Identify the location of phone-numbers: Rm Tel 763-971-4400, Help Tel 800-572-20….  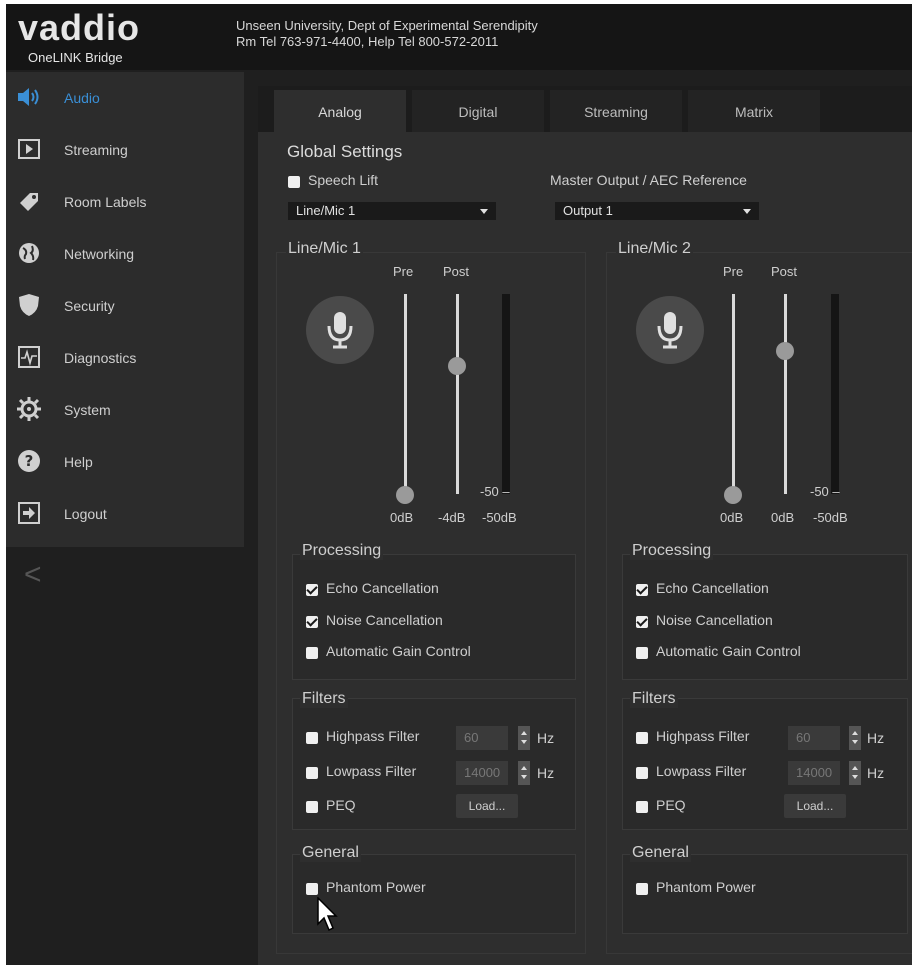
(367, 41).